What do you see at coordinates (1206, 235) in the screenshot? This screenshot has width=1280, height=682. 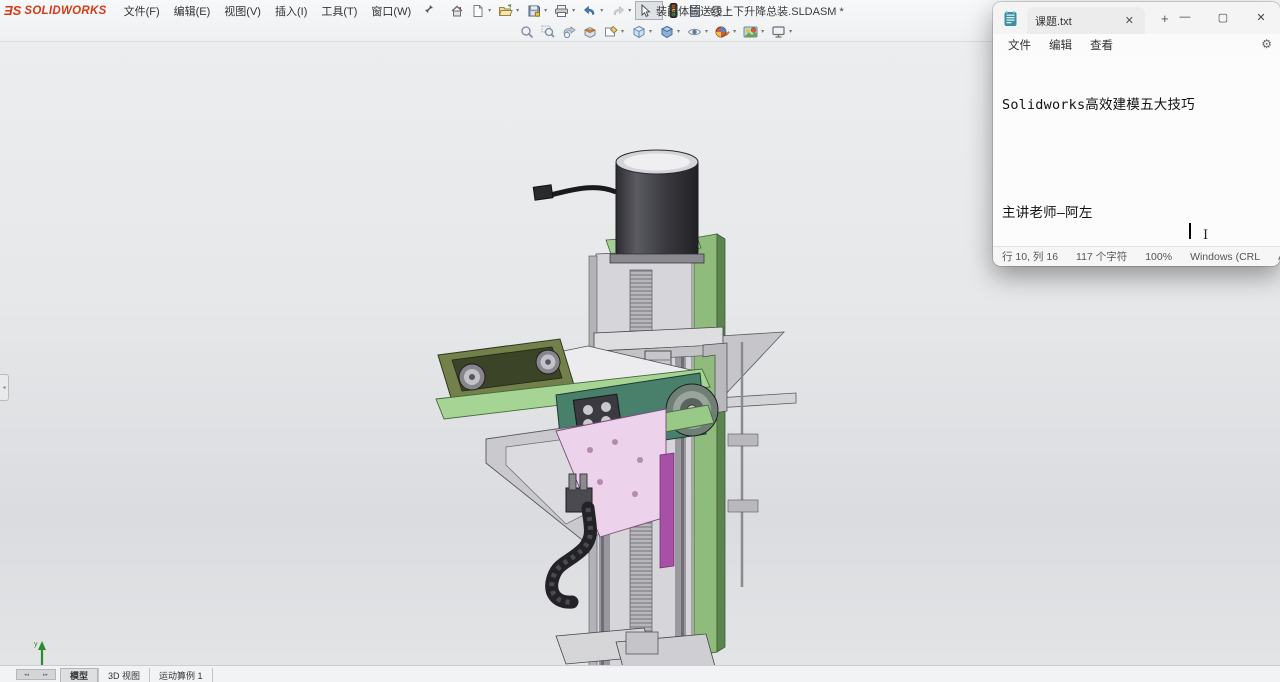 I see `ibeam-mouse-cursor: I` at bounding box center [1206, 235].